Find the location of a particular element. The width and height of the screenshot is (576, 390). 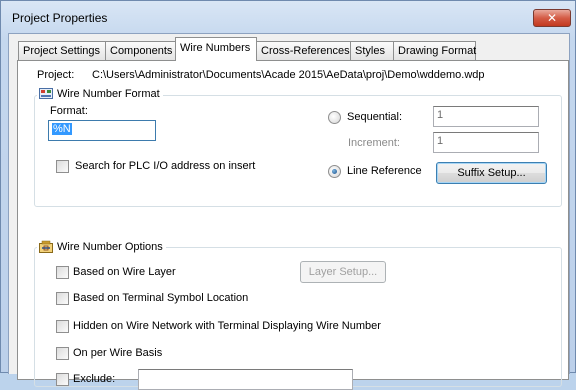

plc-search-checkbox is located at coordinates (62, 166).